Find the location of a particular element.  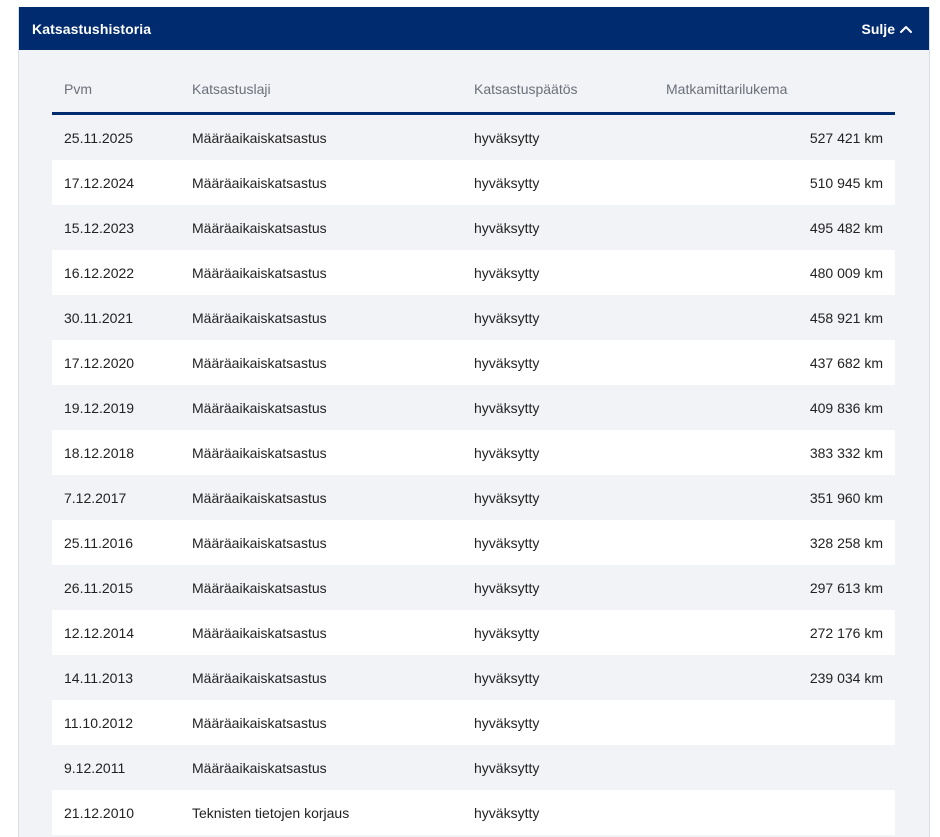

close-label: Sulje is located at coordinates (878, 28).